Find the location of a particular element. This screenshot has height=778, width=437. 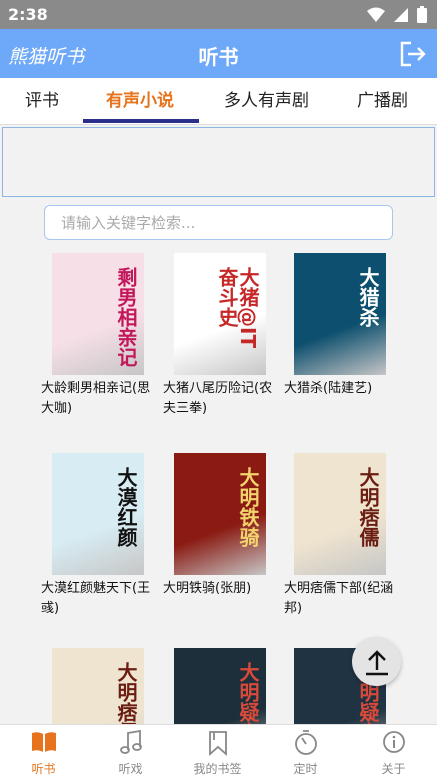

tab-radio-drama: 广播剧 is located at coordinates (382, 98).